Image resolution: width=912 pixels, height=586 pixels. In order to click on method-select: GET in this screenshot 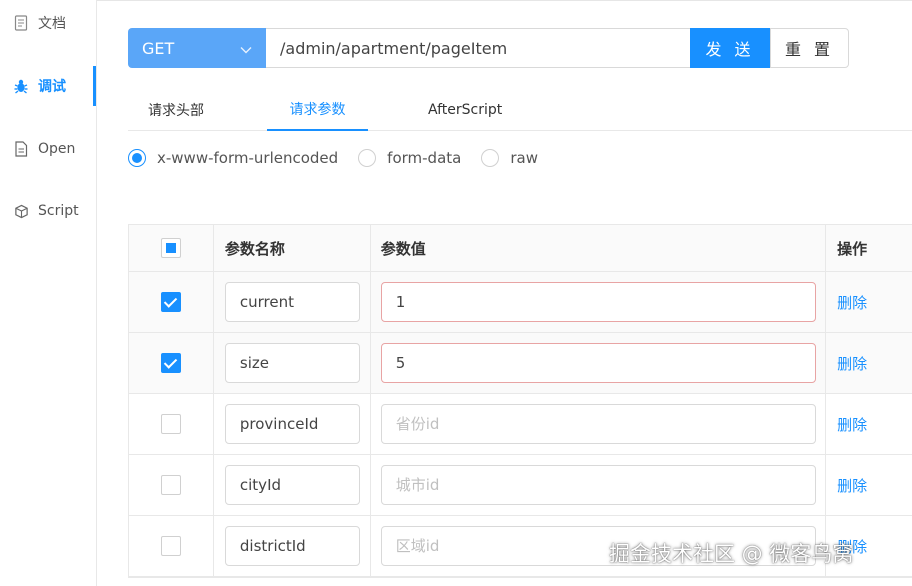, I will do `click(197, 48)`.